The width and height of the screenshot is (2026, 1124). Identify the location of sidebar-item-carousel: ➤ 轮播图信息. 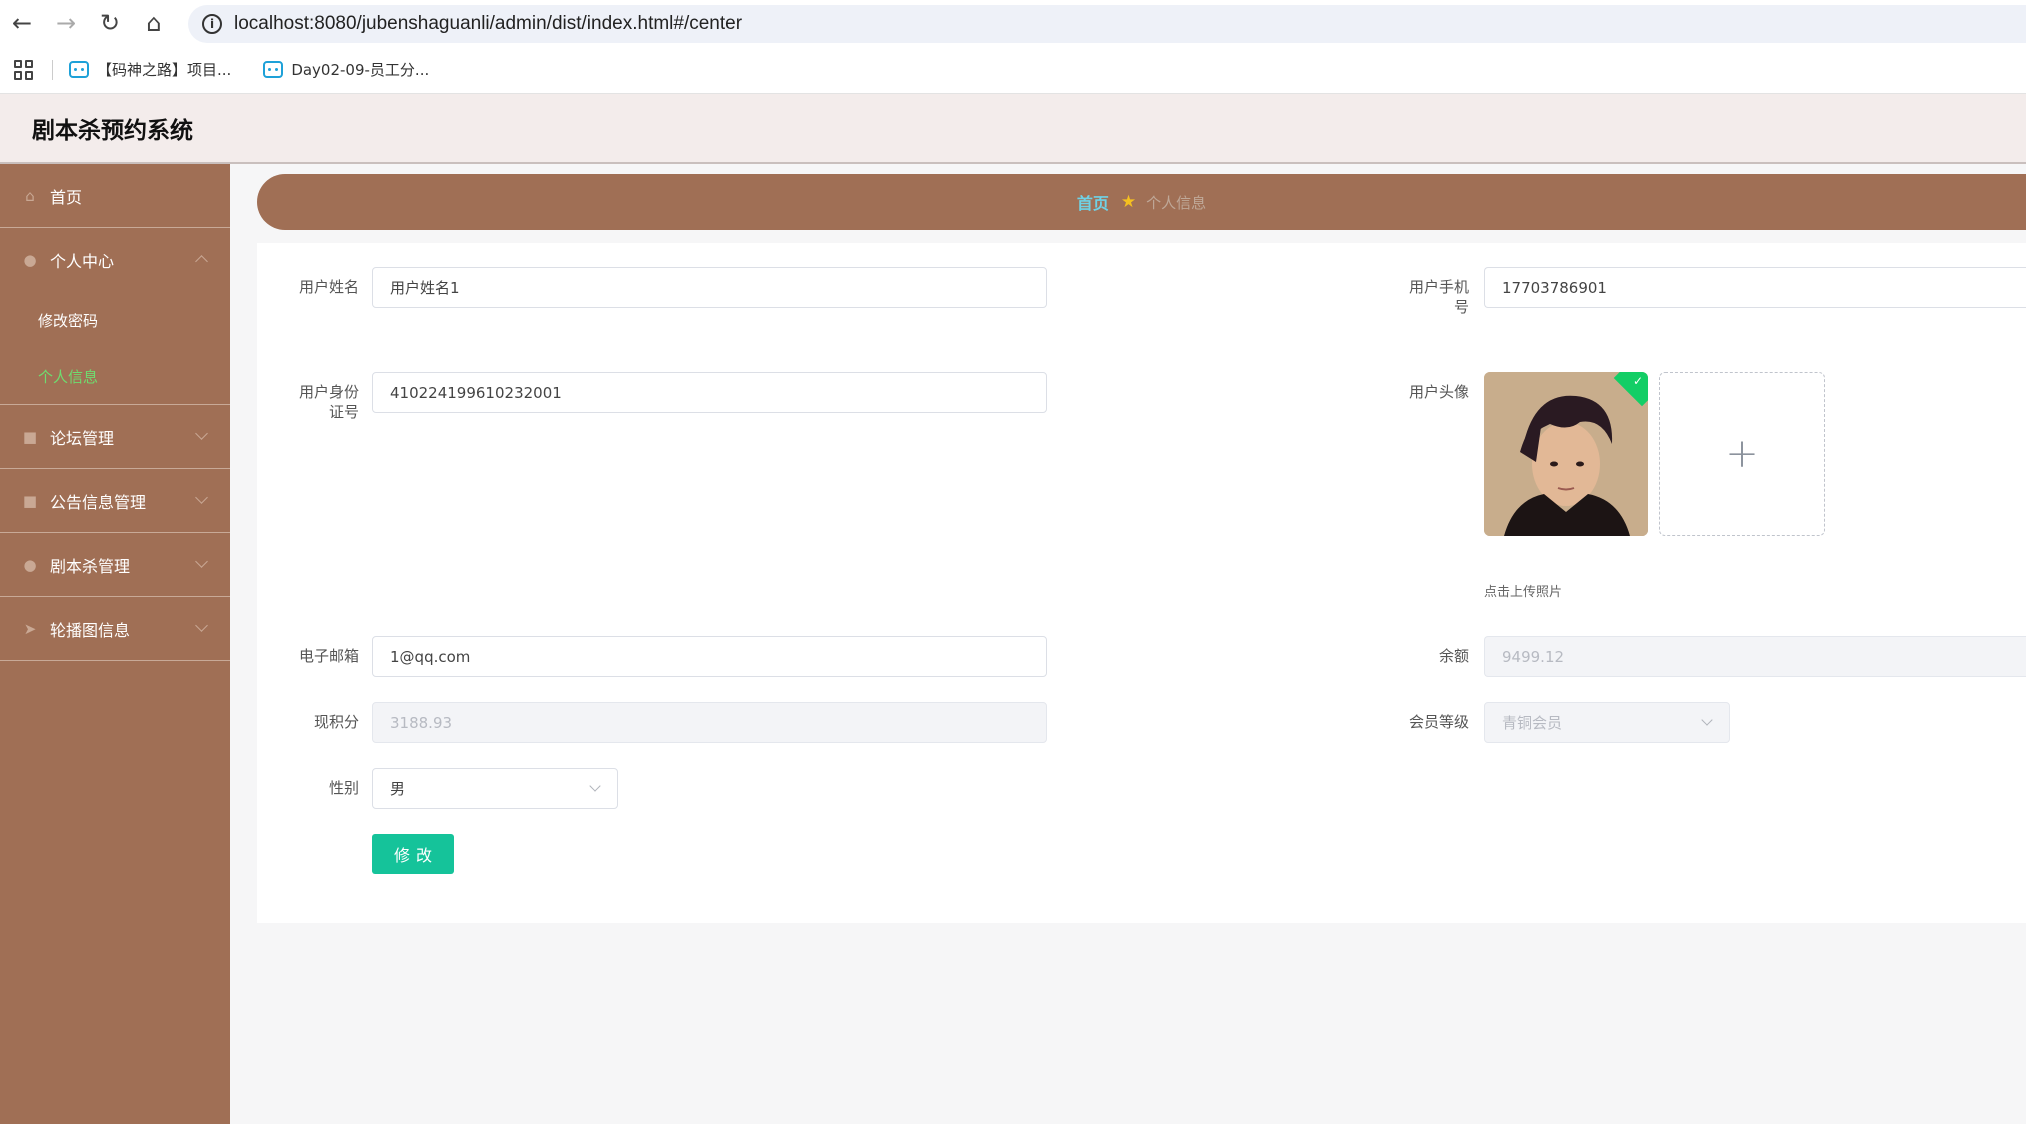
(115, 629).